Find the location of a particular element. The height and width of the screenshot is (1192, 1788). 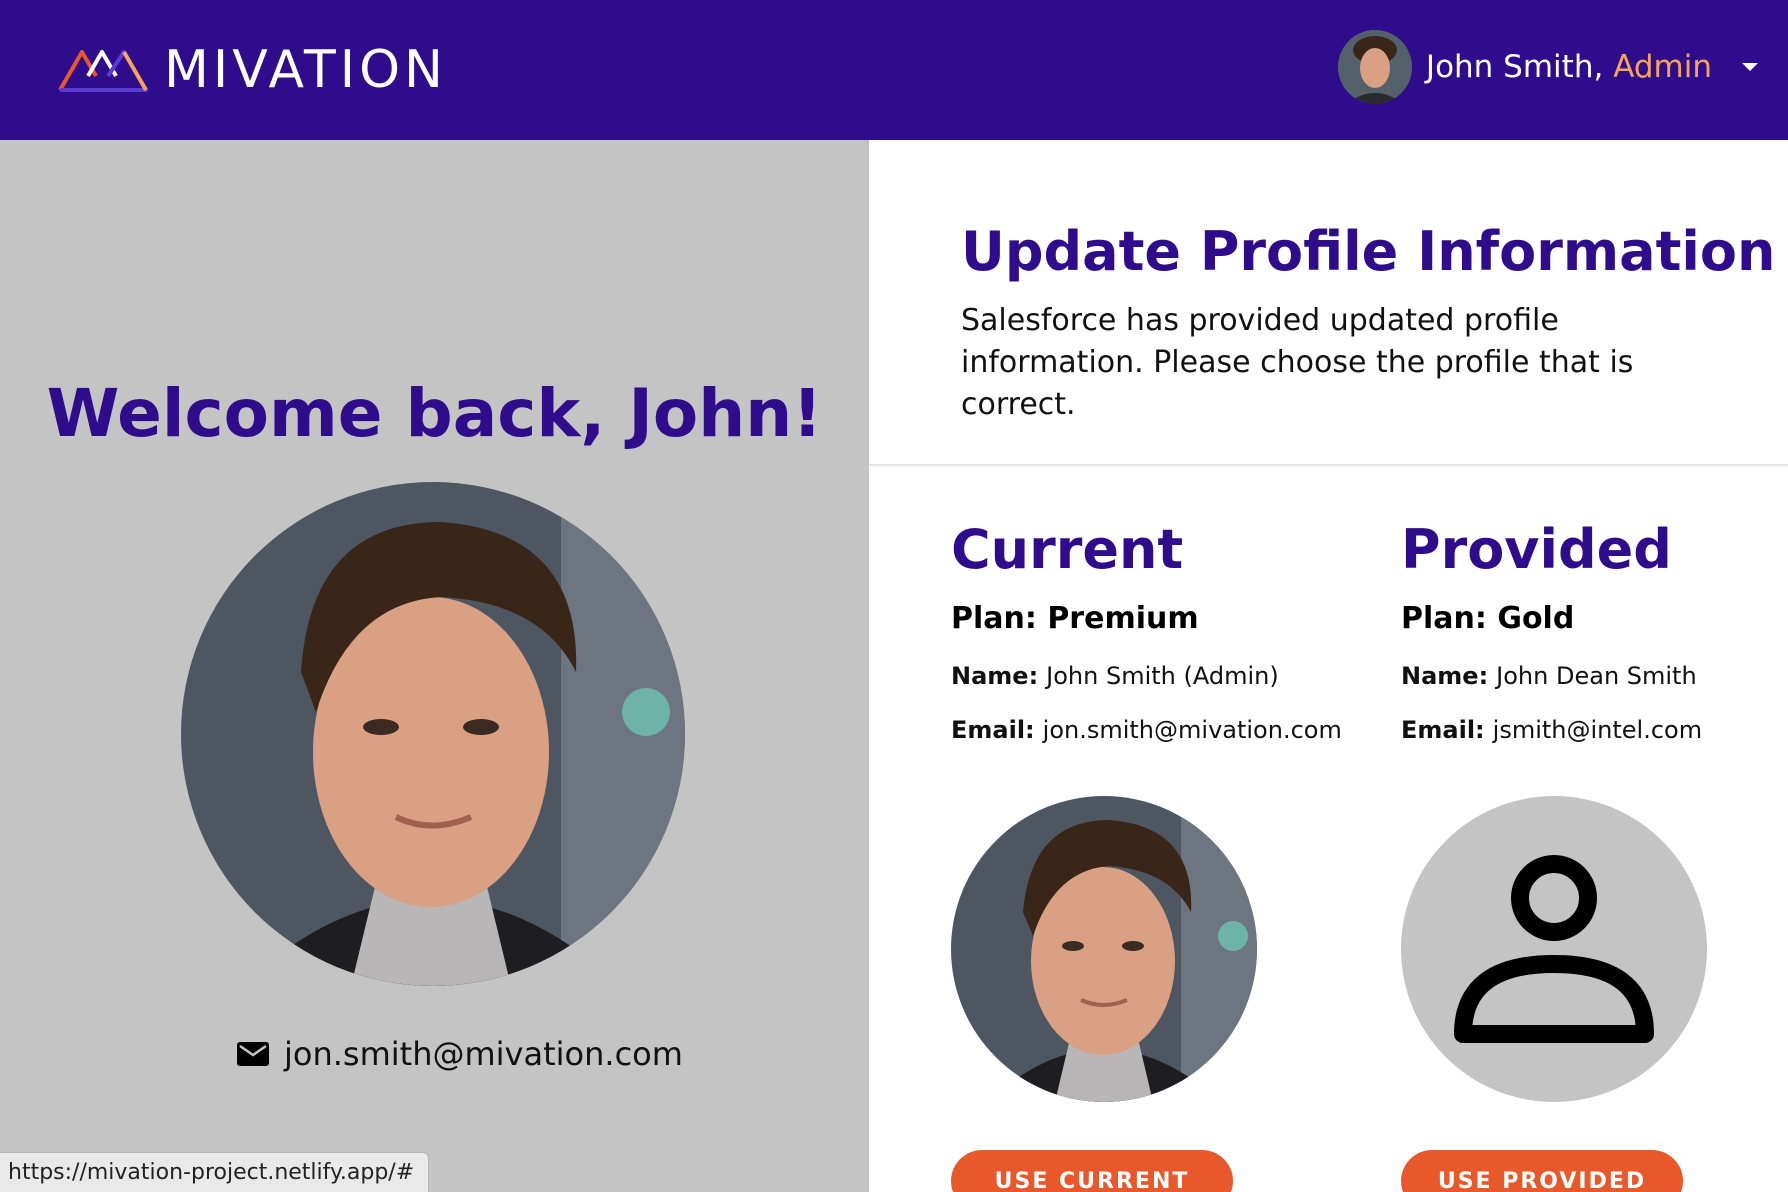

profile-email: jon.smith@mivation.com is located at coordinates (459, 1054).